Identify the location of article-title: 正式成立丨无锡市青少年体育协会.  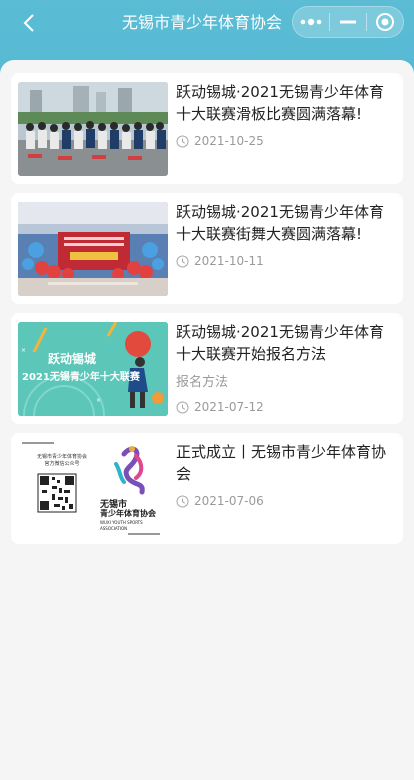
(281, 463).